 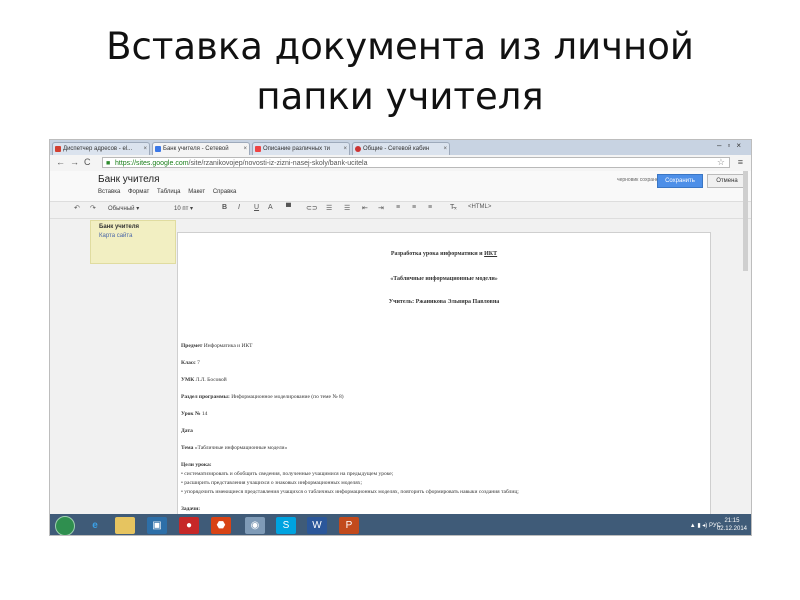 I want to click on tab-label: Общие - Сетевой кабин, so click(x=396, y=149).